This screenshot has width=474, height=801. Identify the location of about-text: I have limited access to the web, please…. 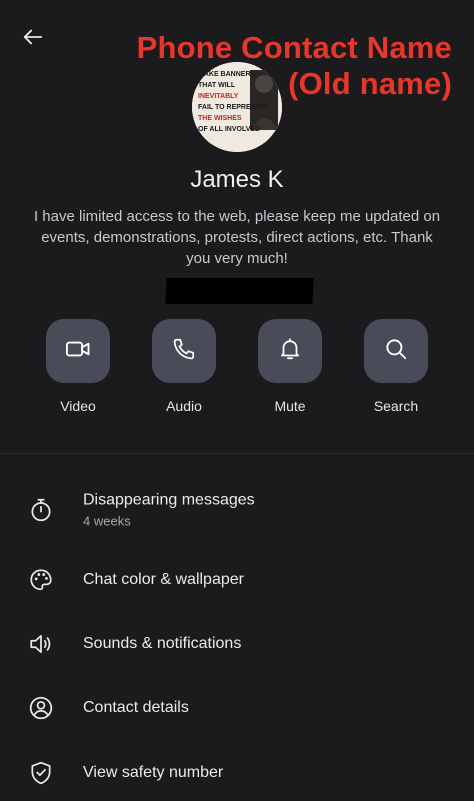
(237, 237).